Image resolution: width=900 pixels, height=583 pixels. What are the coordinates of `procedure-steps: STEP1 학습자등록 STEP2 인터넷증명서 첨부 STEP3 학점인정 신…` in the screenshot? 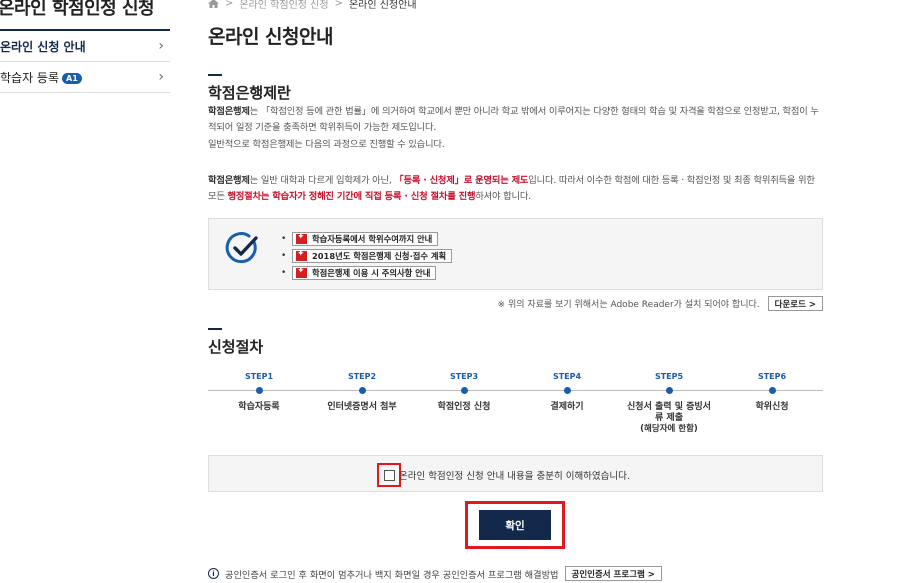 It's located at (515, 407).